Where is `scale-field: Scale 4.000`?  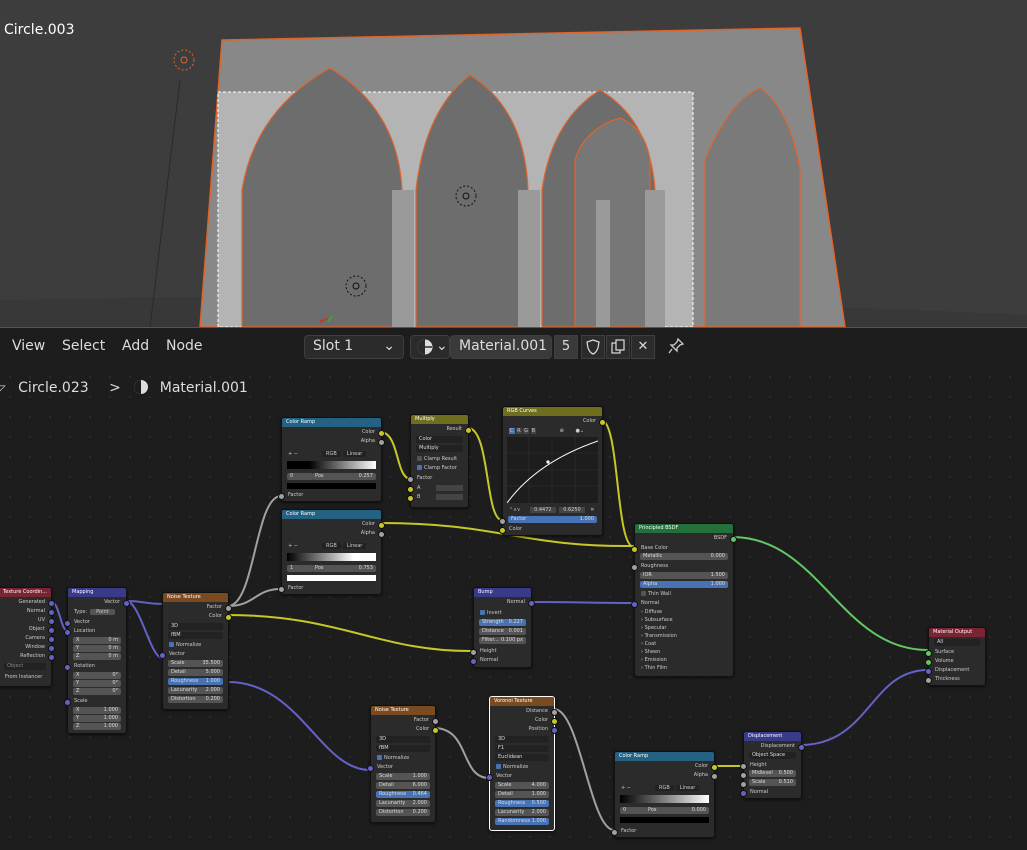 scale-field: Scale 4.000 is located at coordinates (522, 785).